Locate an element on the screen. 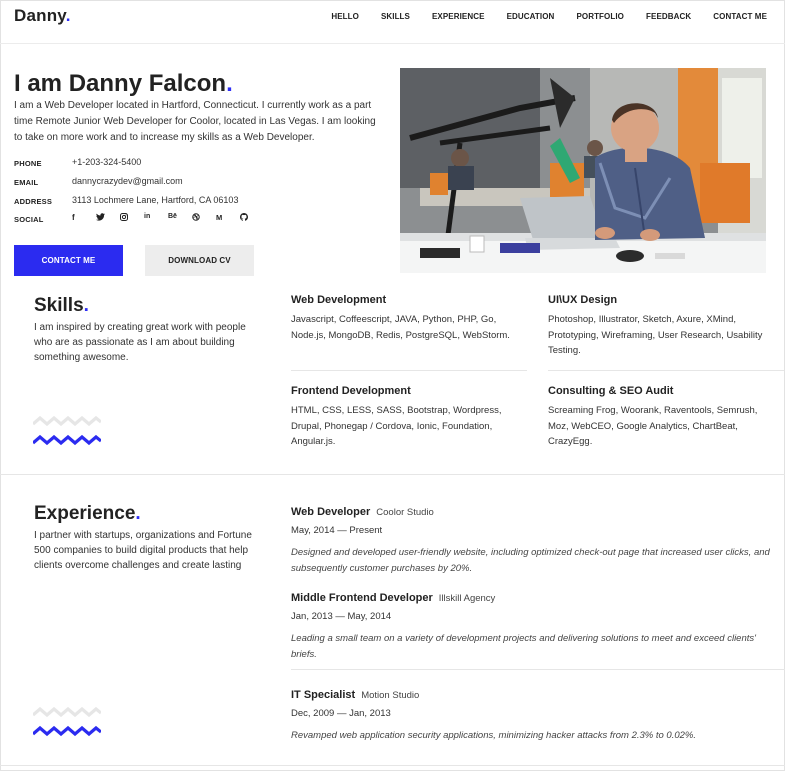  skills-title-text: Skills is located at coordinates (59, 305).